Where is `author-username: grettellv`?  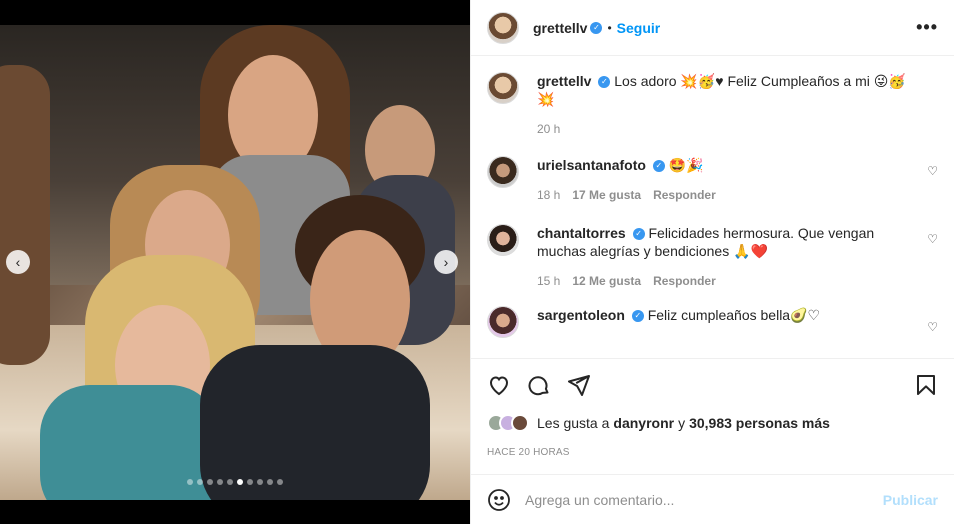 author-username: grettellv is located at coordinates (560, 28).